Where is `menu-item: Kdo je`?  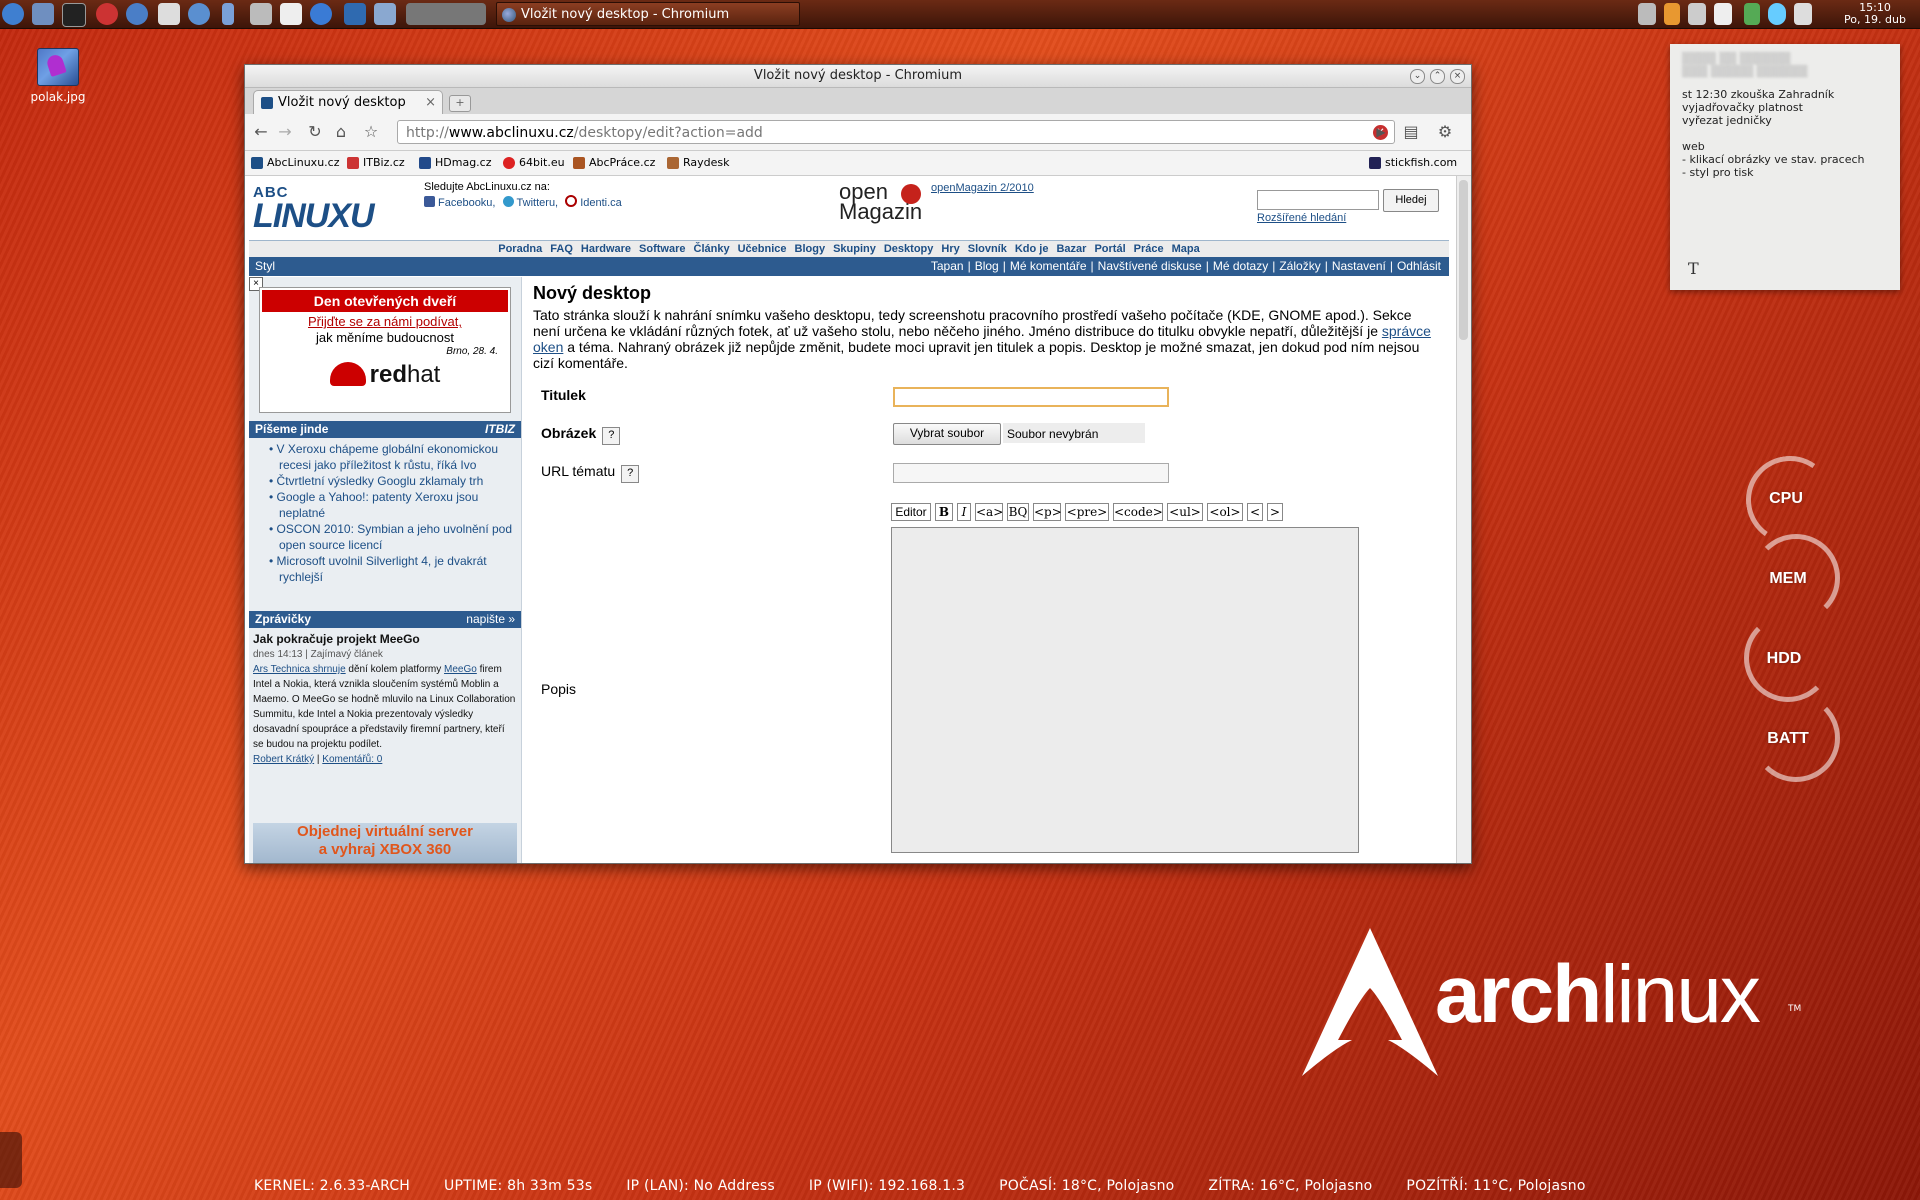
menu-item: Kdo je is located at coordinates (1032, 249).